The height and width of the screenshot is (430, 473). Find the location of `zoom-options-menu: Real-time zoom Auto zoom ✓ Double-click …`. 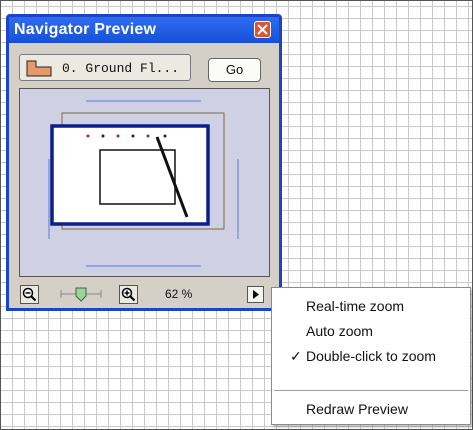

zoom-options-menu: Real-time zoom Auto zoom ✓ Double-click … is located at coordinates (371, 356).